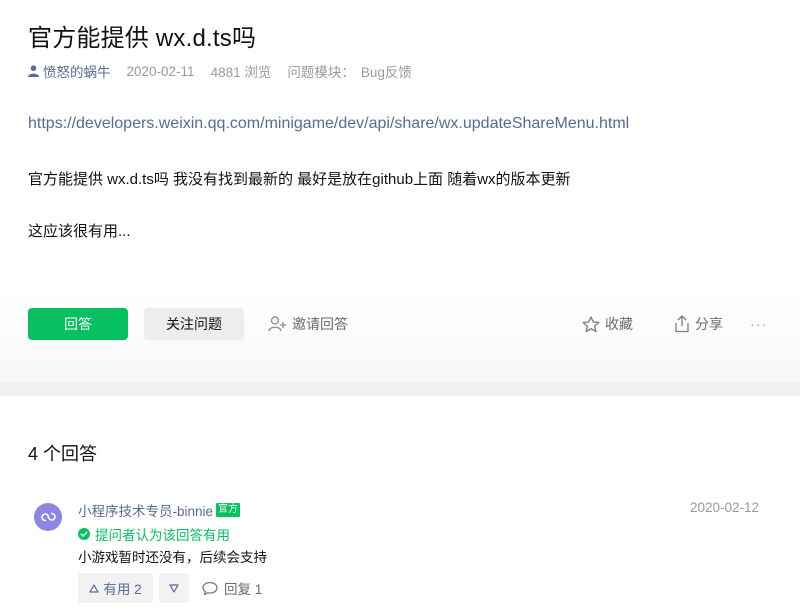 The width and height of the screenshot is (800, 614). Describe the element at coordinates (725, 507) in the screenshot. I see `answer-date: 2020-02-12` at that location.